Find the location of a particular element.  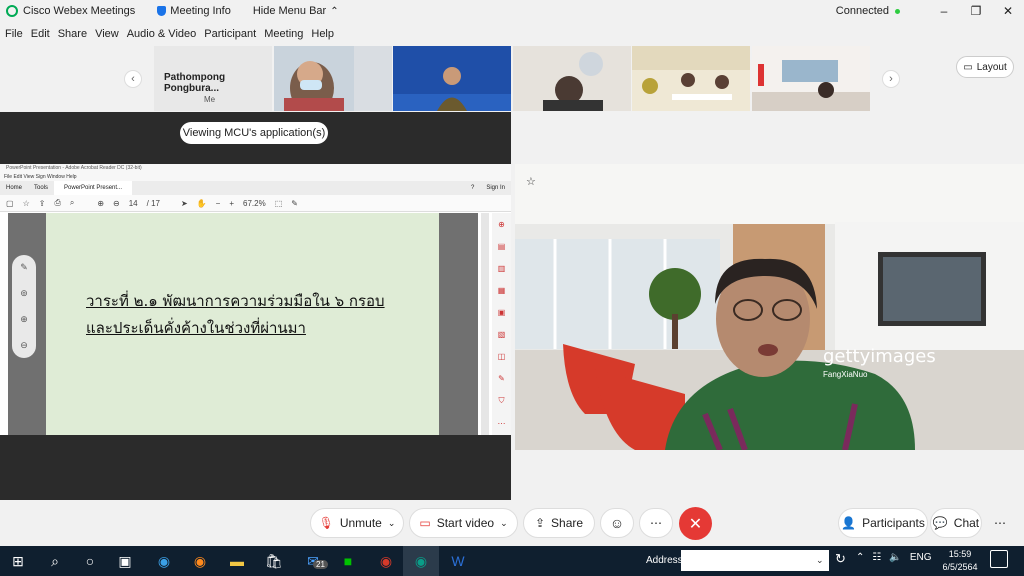

strip-prev-button: ‹ is located at coordinates (133, 79).